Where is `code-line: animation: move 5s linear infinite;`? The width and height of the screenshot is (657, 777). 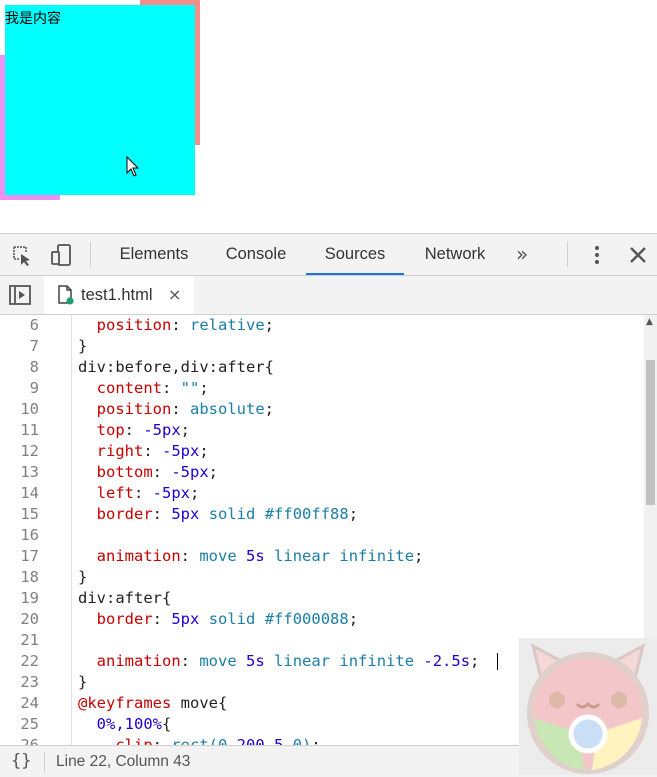 code-line: animation: move 5s linear infinite; is located at coordinates (251, 556).